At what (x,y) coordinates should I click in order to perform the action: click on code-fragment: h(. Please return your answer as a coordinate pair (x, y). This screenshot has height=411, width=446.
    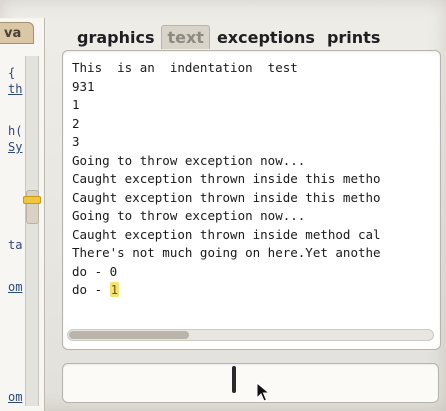
    Looking at the image, I should click on (15, 131).